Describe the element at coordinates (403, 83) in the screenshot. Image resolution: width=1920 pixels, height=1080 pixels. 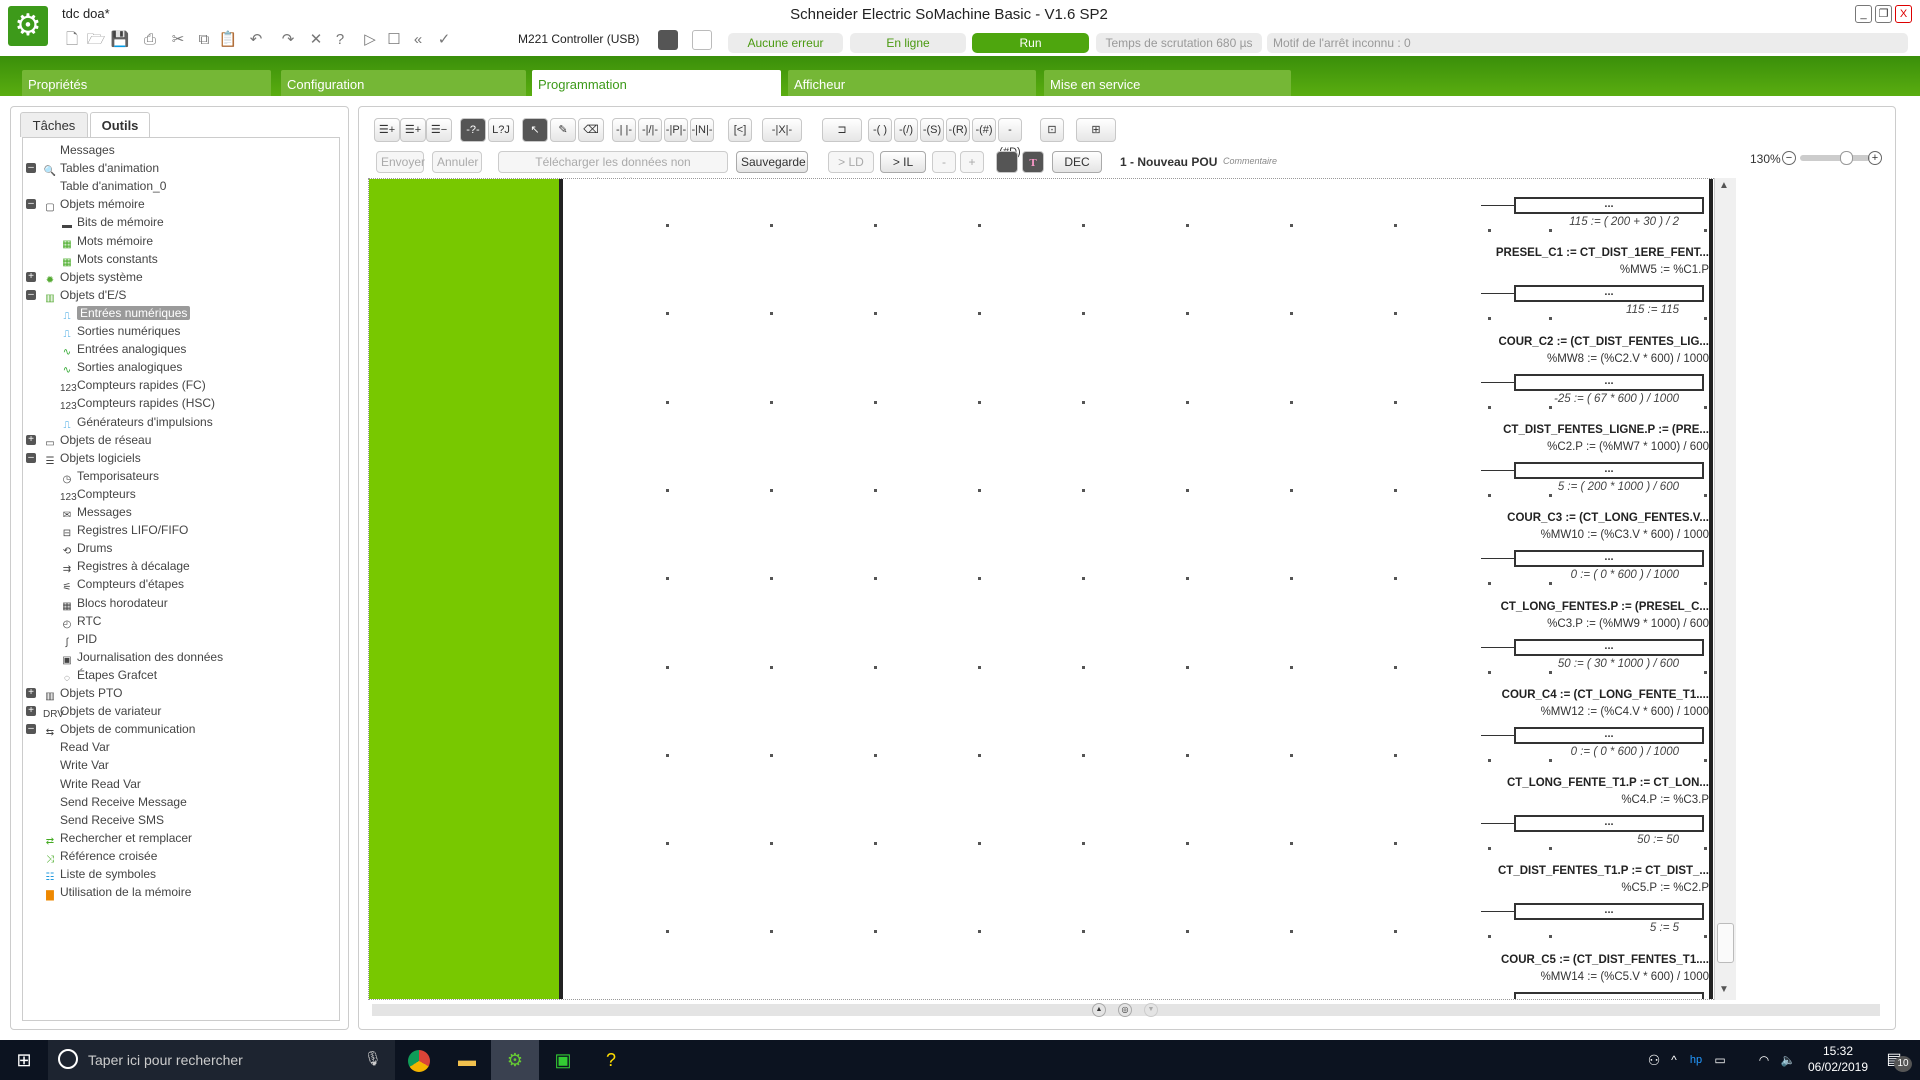
I see `tab-configuration: Configuration` at that location.